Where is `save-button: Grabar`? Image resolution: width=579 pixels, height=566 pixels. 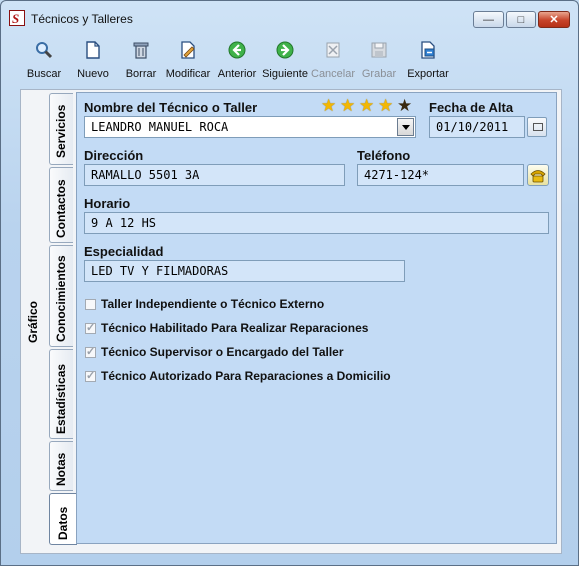 save-button: Grabar is located at coordinates (379, 61).